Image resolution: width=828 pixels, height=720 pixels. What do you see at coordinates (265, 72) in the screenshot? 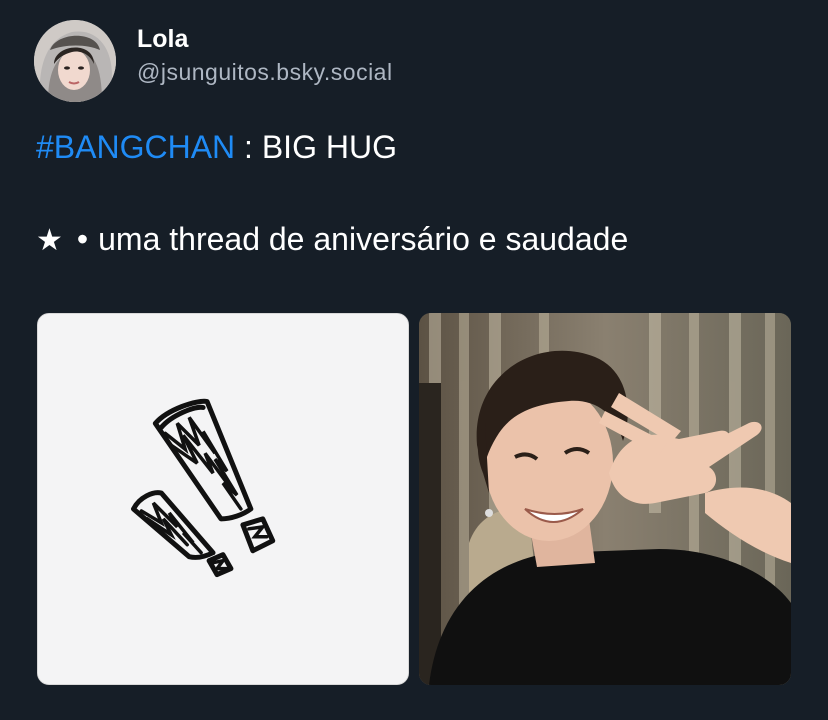
I see `author-handle: @jsunguitos.bsky.social` at bounding box center [265, 72].